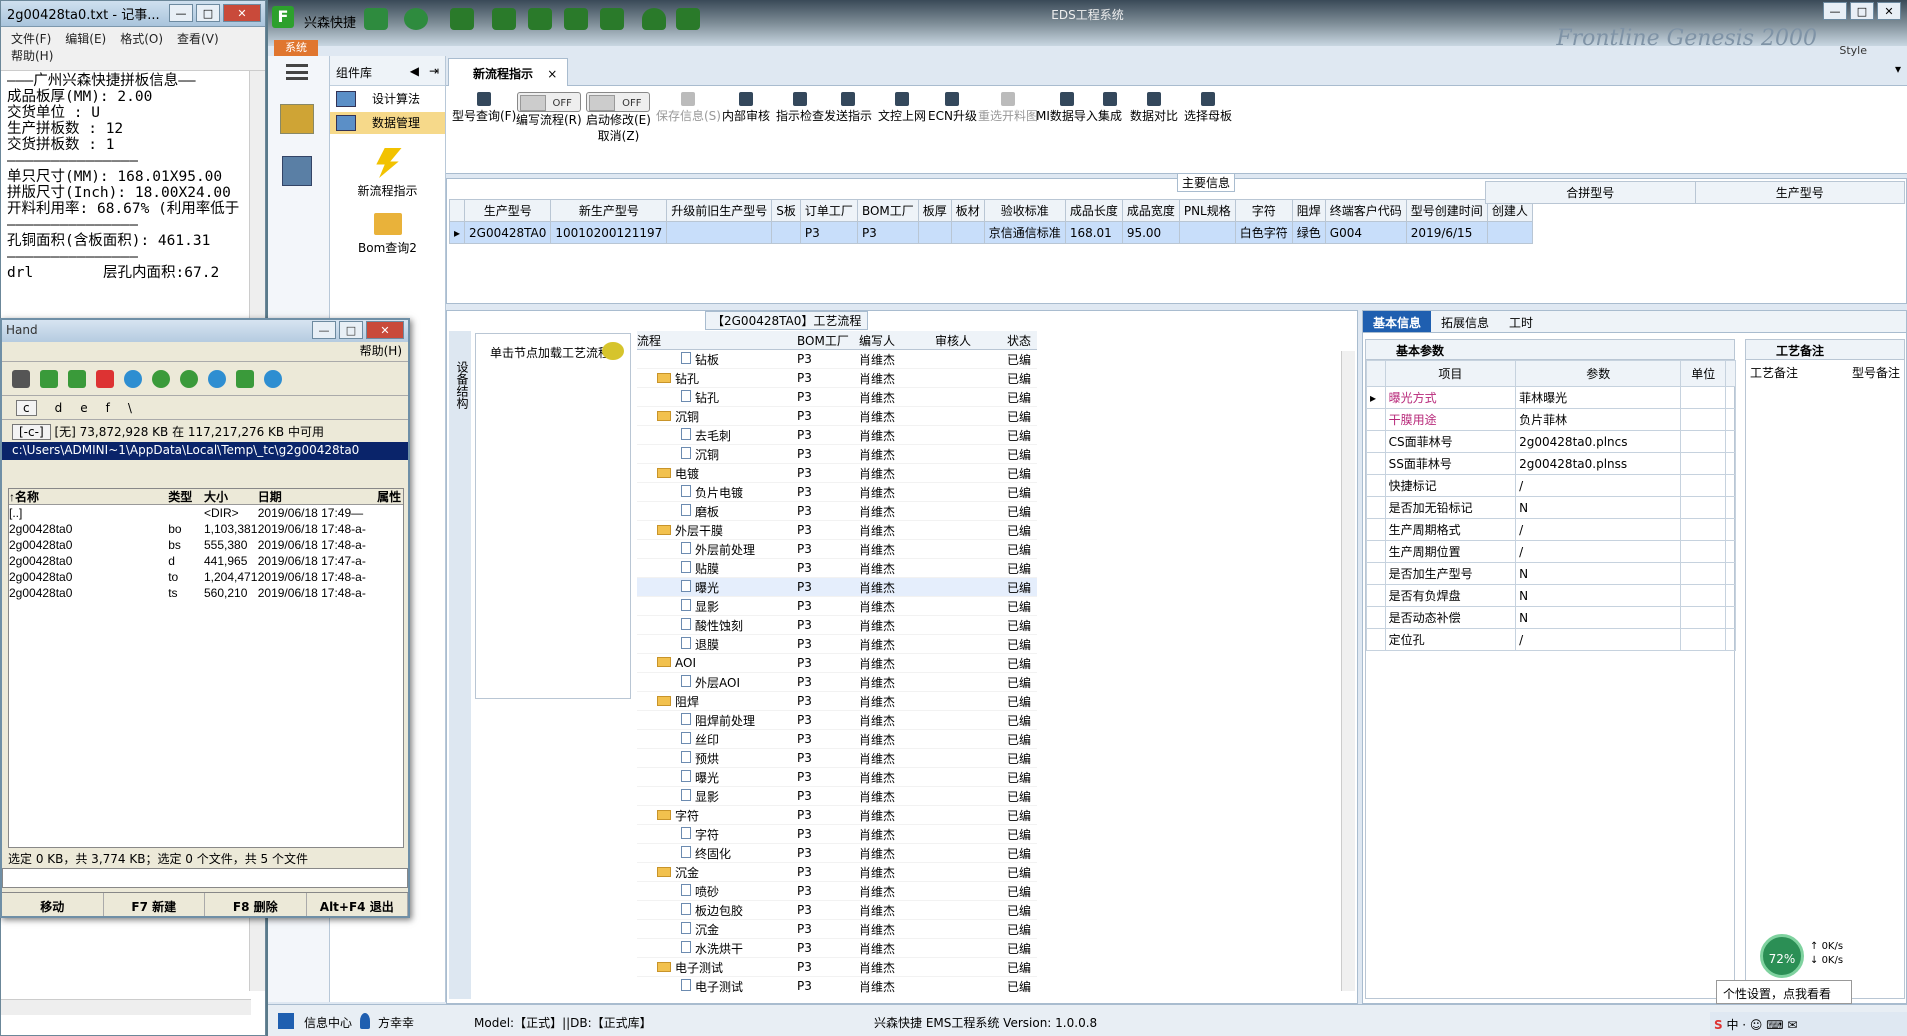 This screenshot has width=1907, height=1036. I want to click on tree-row: 丝印 P3 肖维杰 已编, so click(837, 739).